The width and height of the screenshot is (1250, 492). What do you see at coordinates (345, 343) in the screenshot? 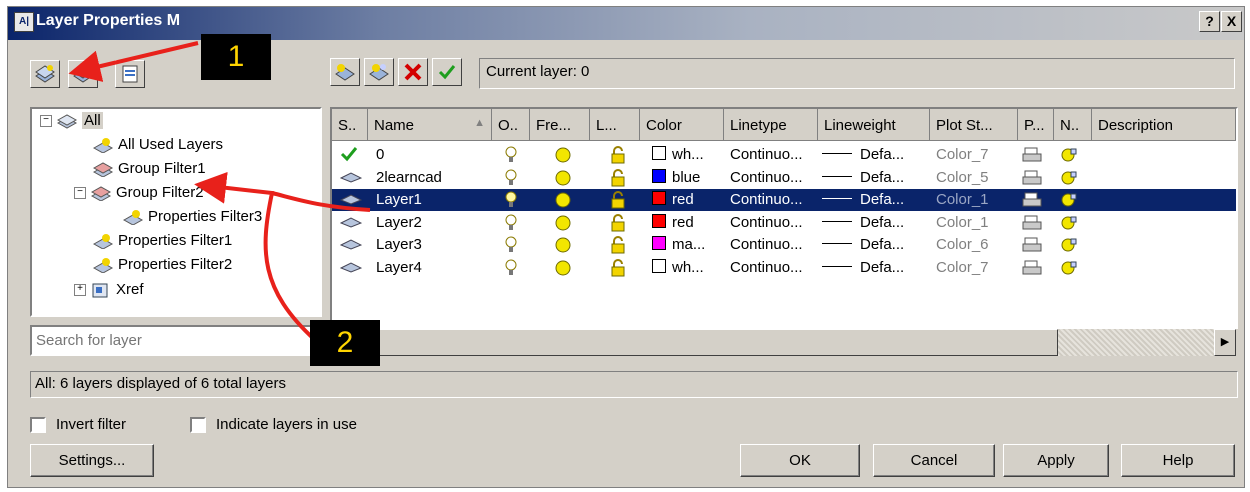
I see `callout-2: 2` at bounding box center [345, 343].